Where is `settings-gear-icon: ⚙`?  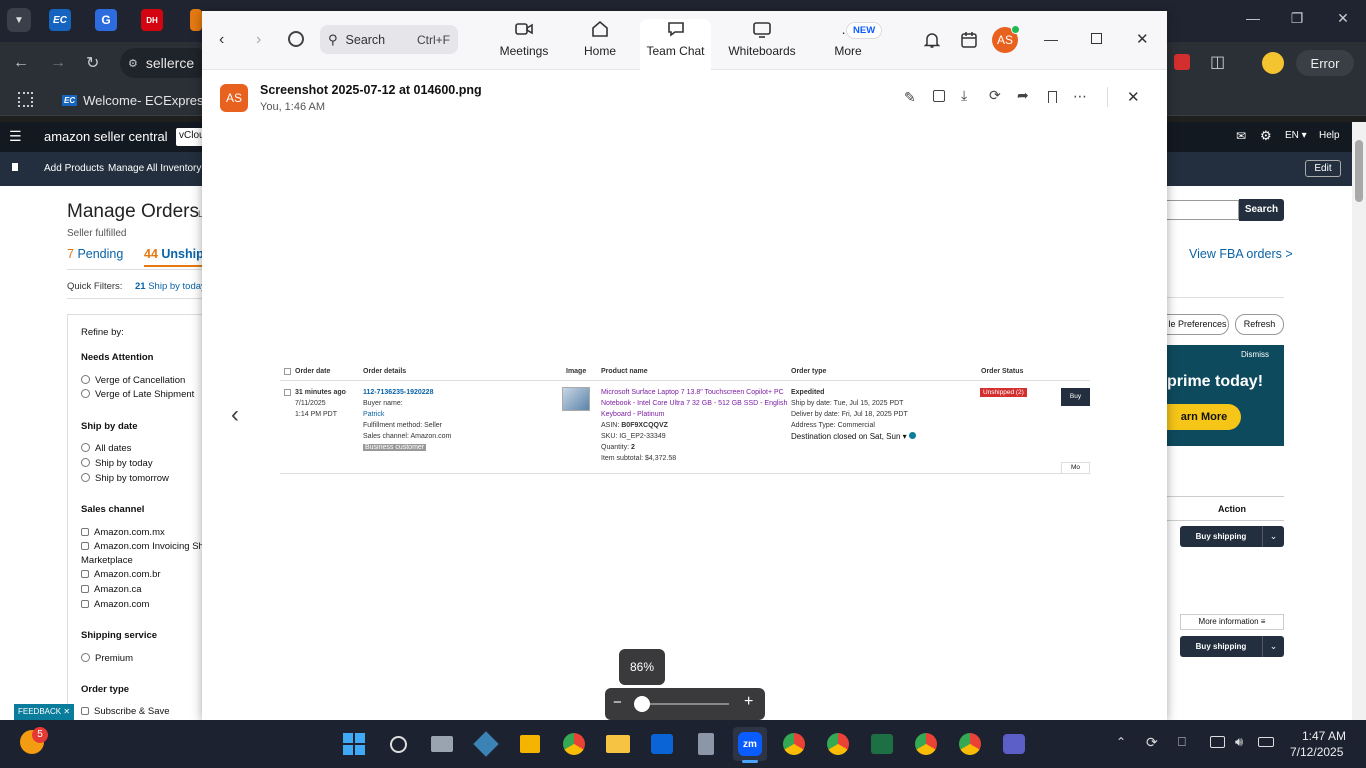
settings-gear-icon: ⚙ is located at coordinates (1266, 136).